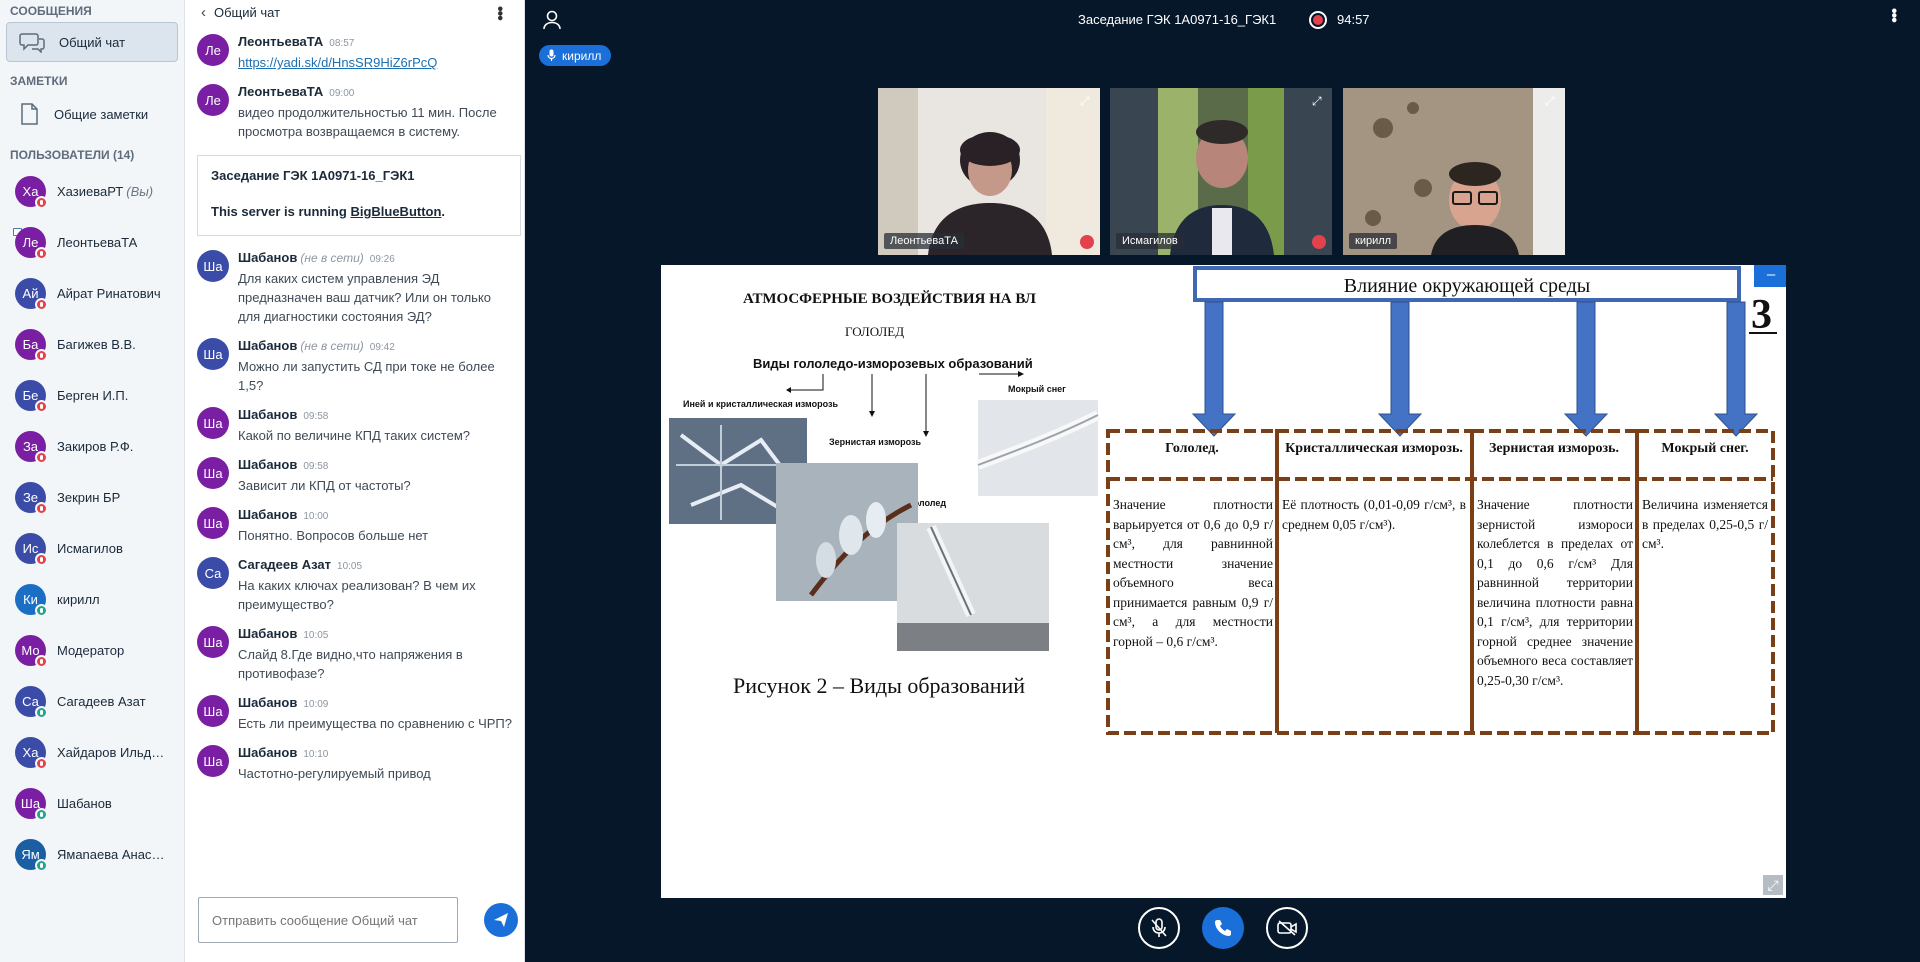 The height and width of the screenshot is (962, 1920). Describe the element at coordinates (355, 476) in the screenshot. I see `chat-message: Ша Шабанов 09:58 Зависит ли КПД от частоты?` at that location.